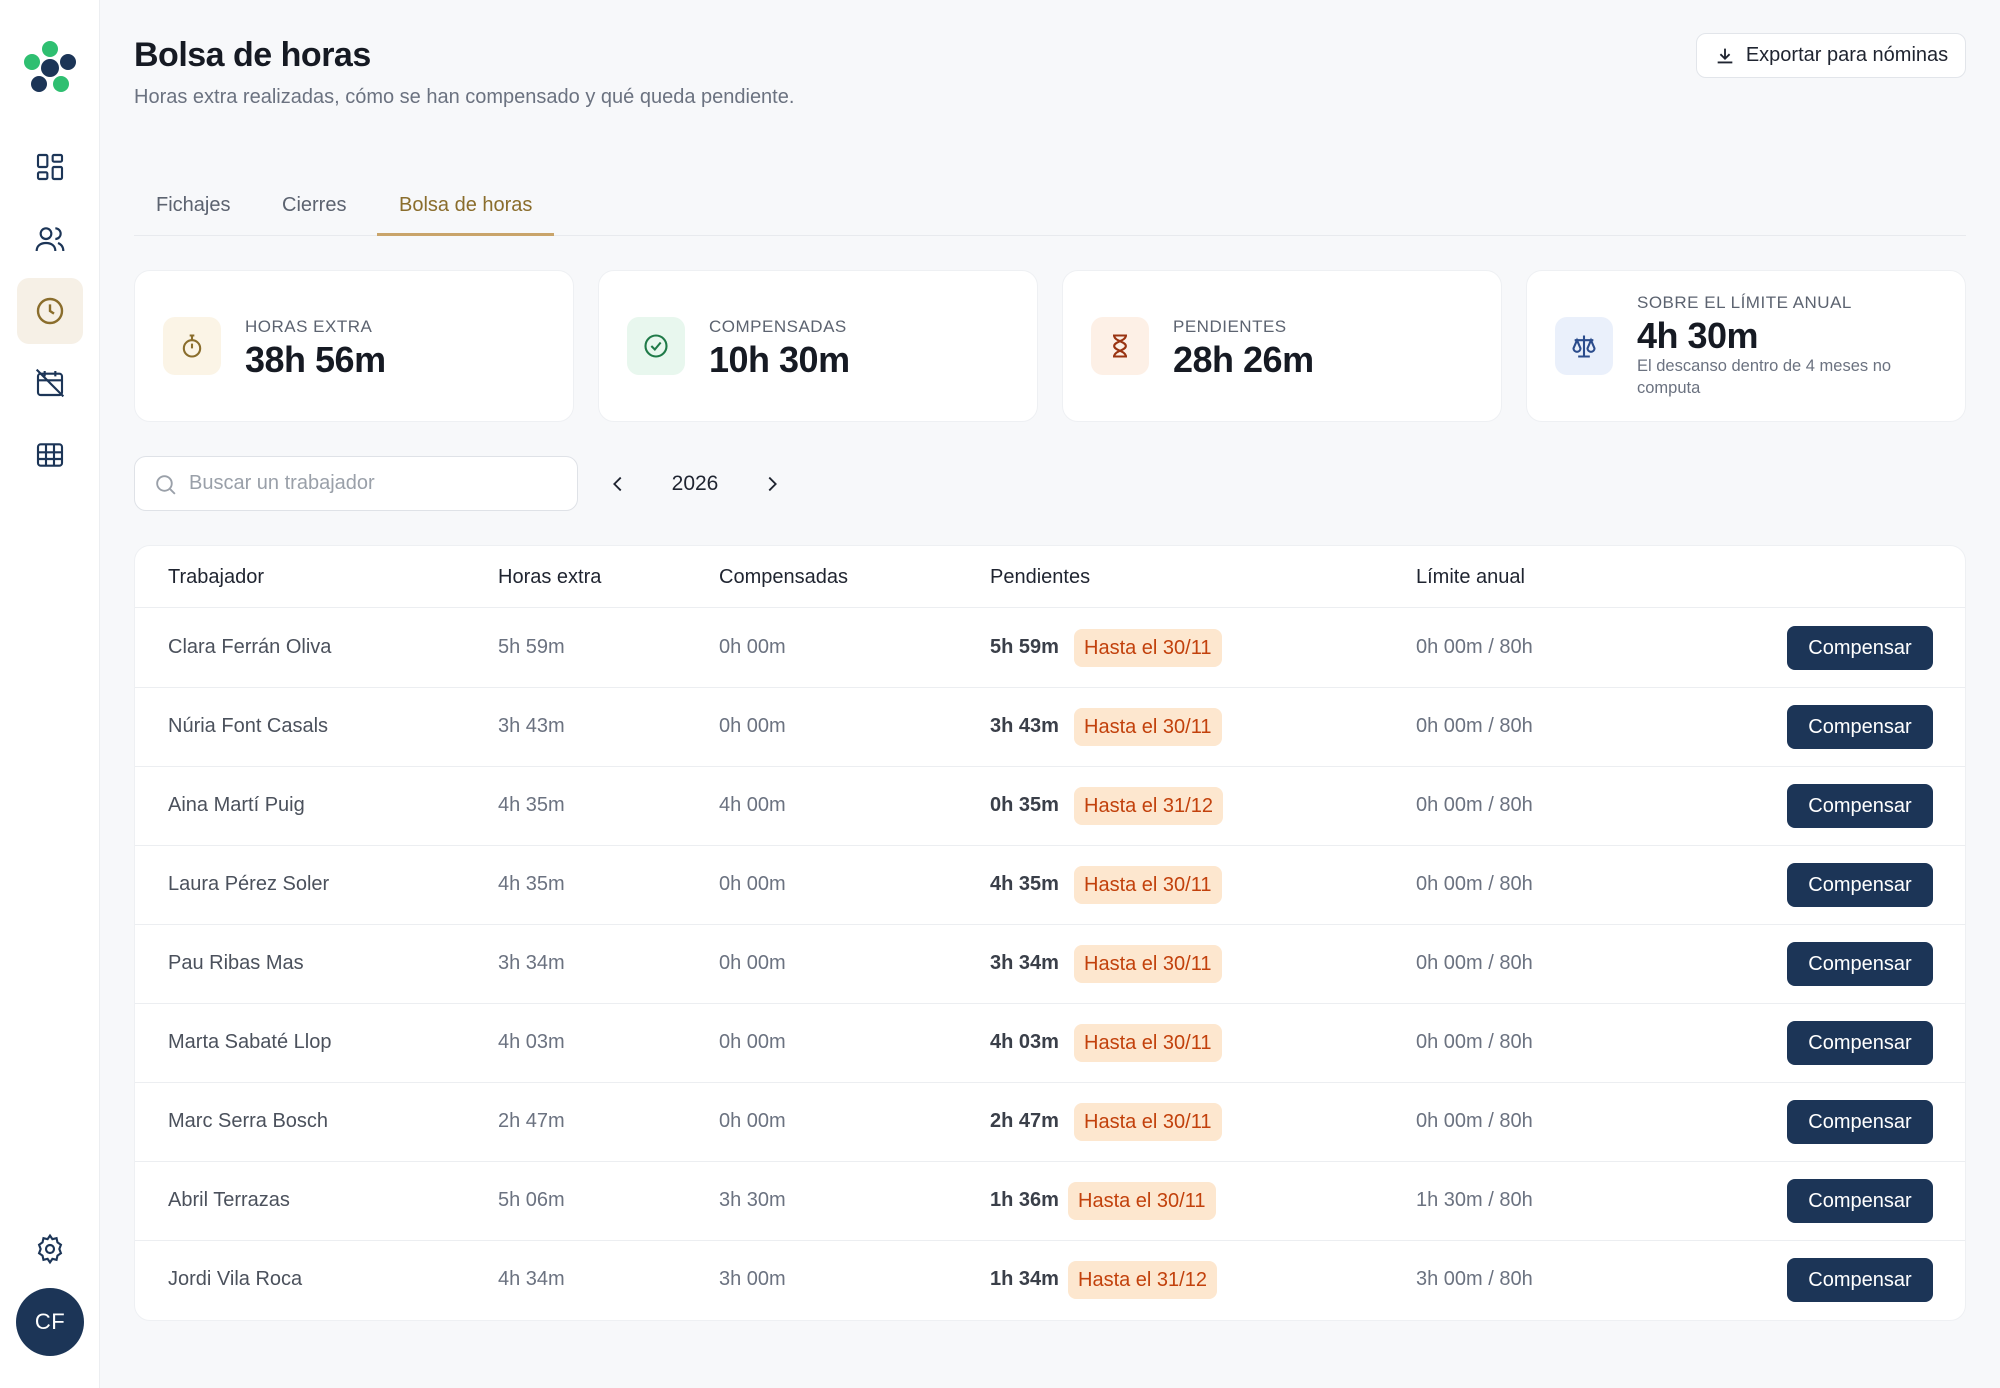 The height and width of the screenshot is (1388, 2000). I want to click on worker-name: Aina Martí Puig, so click(236, 805).